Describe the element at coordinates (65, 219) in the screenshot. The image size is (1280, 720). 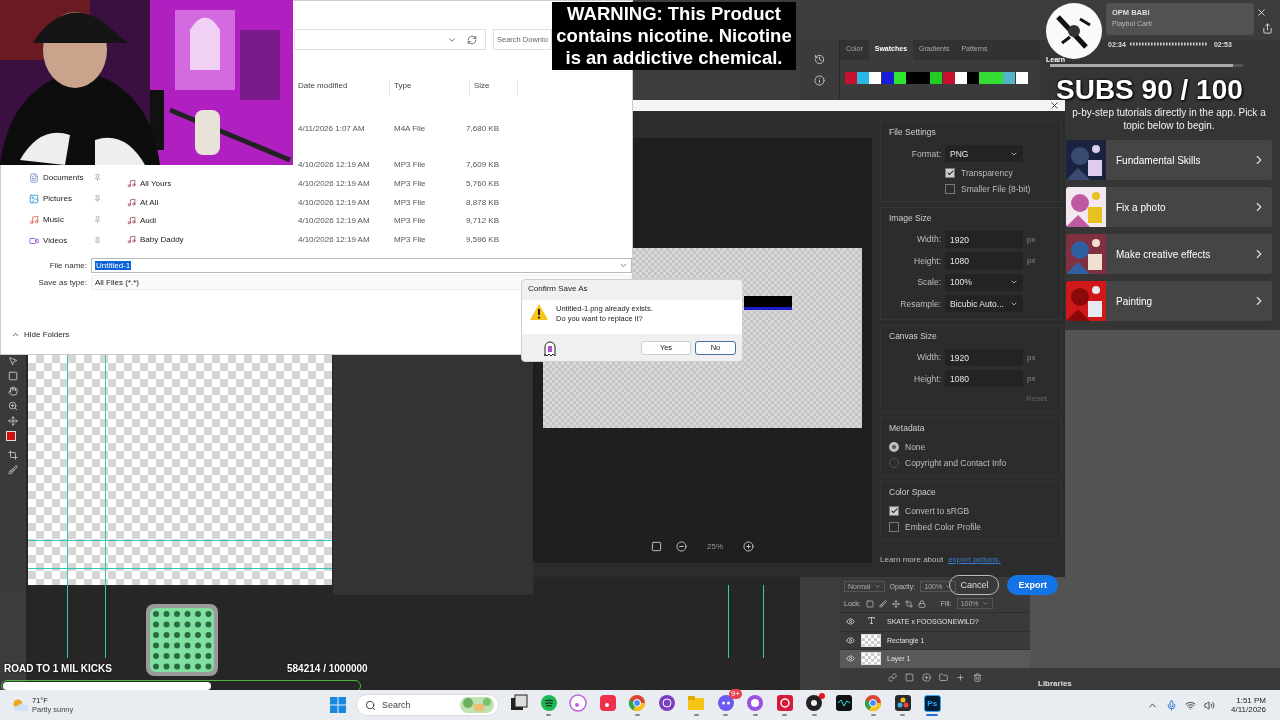
I see `sidebar-item: Music` at that location.